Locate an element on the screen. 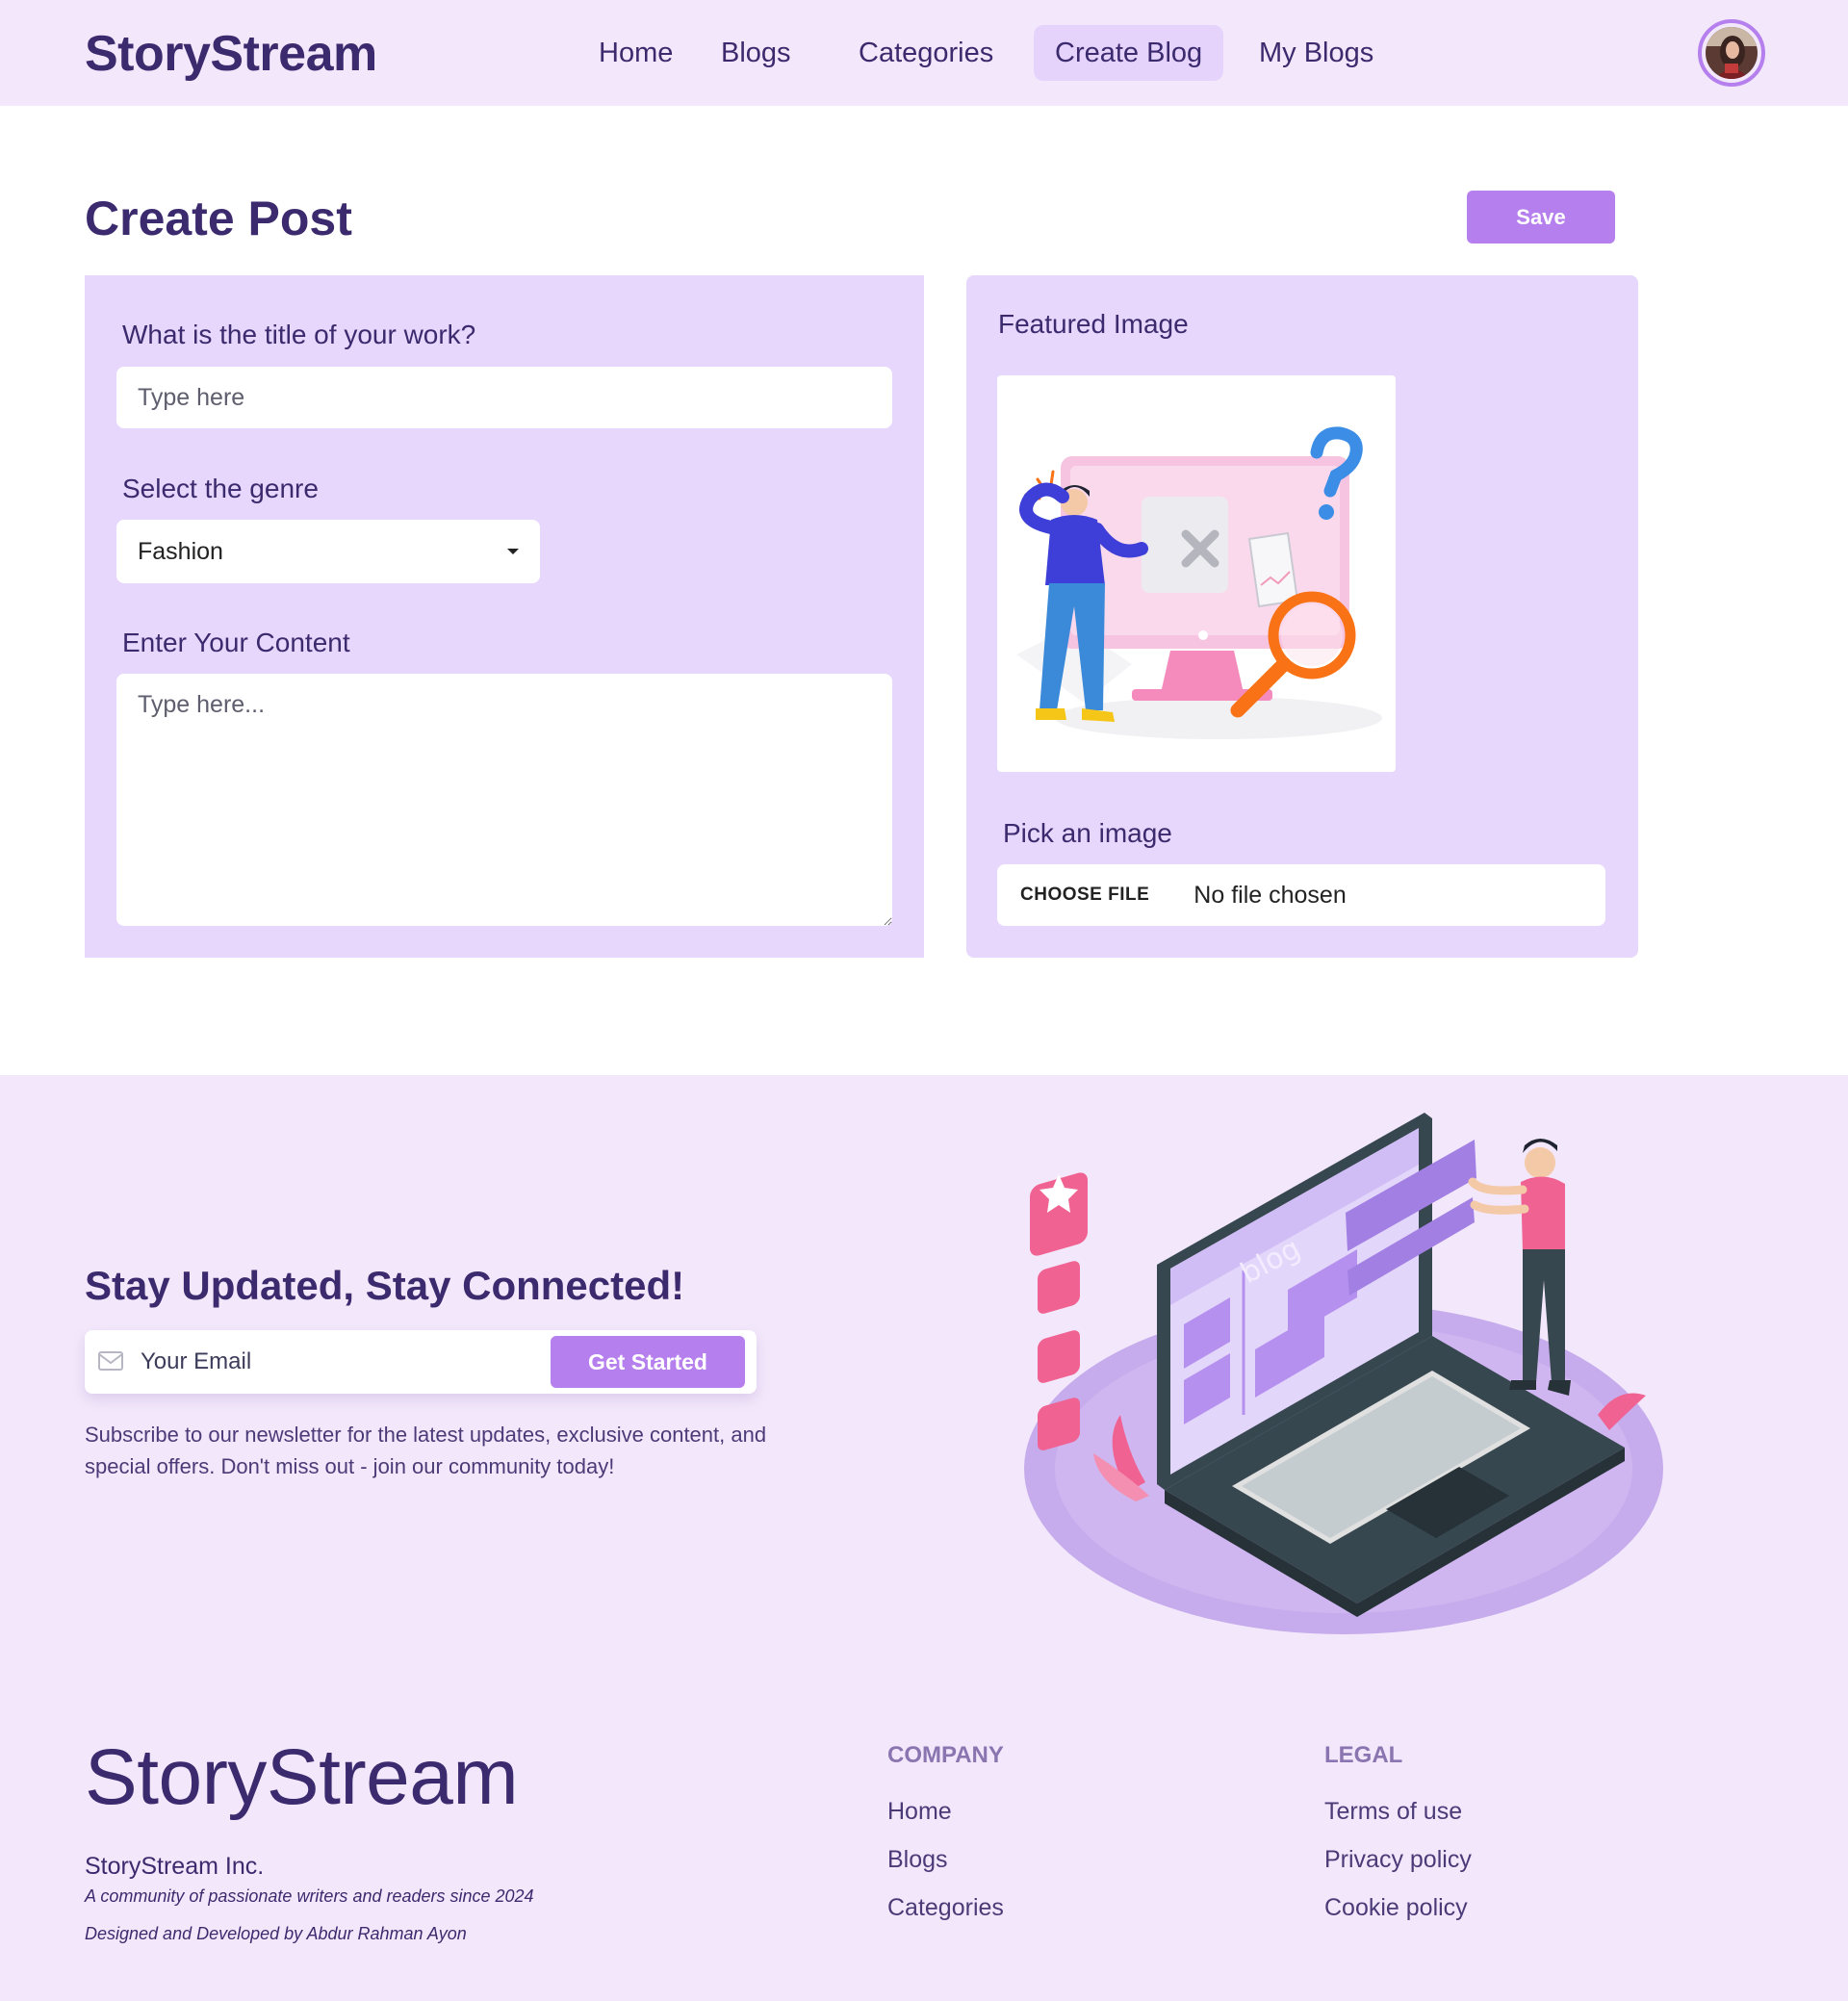 The width and height of the screenshot is (1848, 2001). footer-brand: StoryStream is located at coordinates (302, 1777).